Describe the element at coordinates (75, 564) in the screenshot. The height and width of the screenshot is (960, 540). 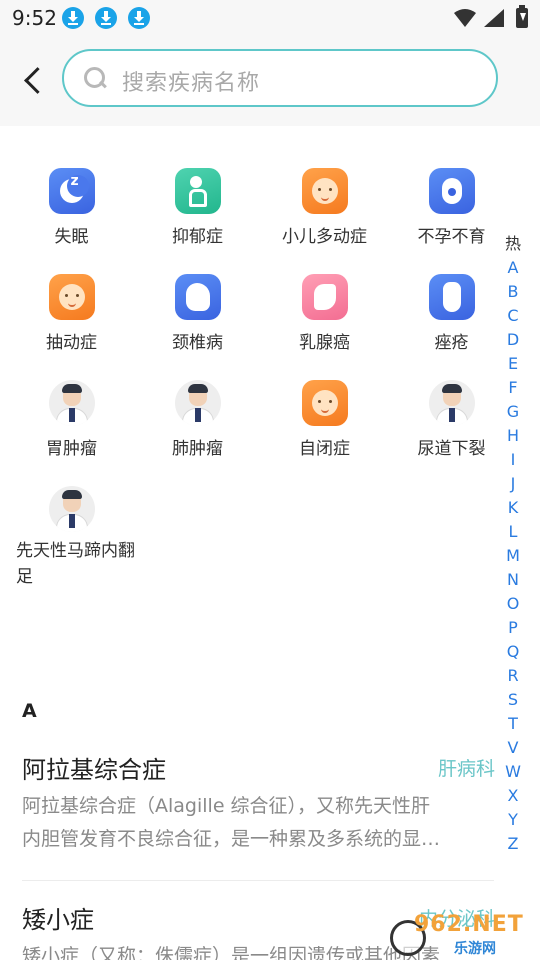
I see `condition-label: 先天性马蹄内翻足` at that location.